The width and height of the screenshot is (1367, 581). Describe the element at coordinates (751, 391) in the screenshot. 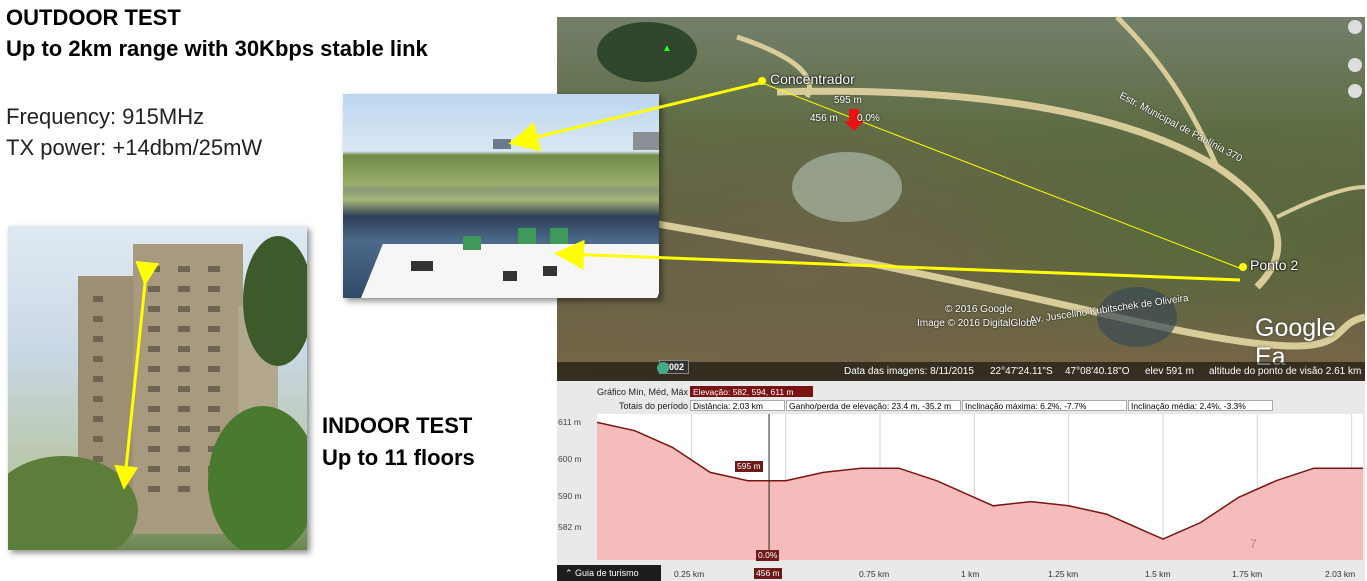

I see `elevation-stats-box: Elevação: 582, 594, 611 m` at that location.